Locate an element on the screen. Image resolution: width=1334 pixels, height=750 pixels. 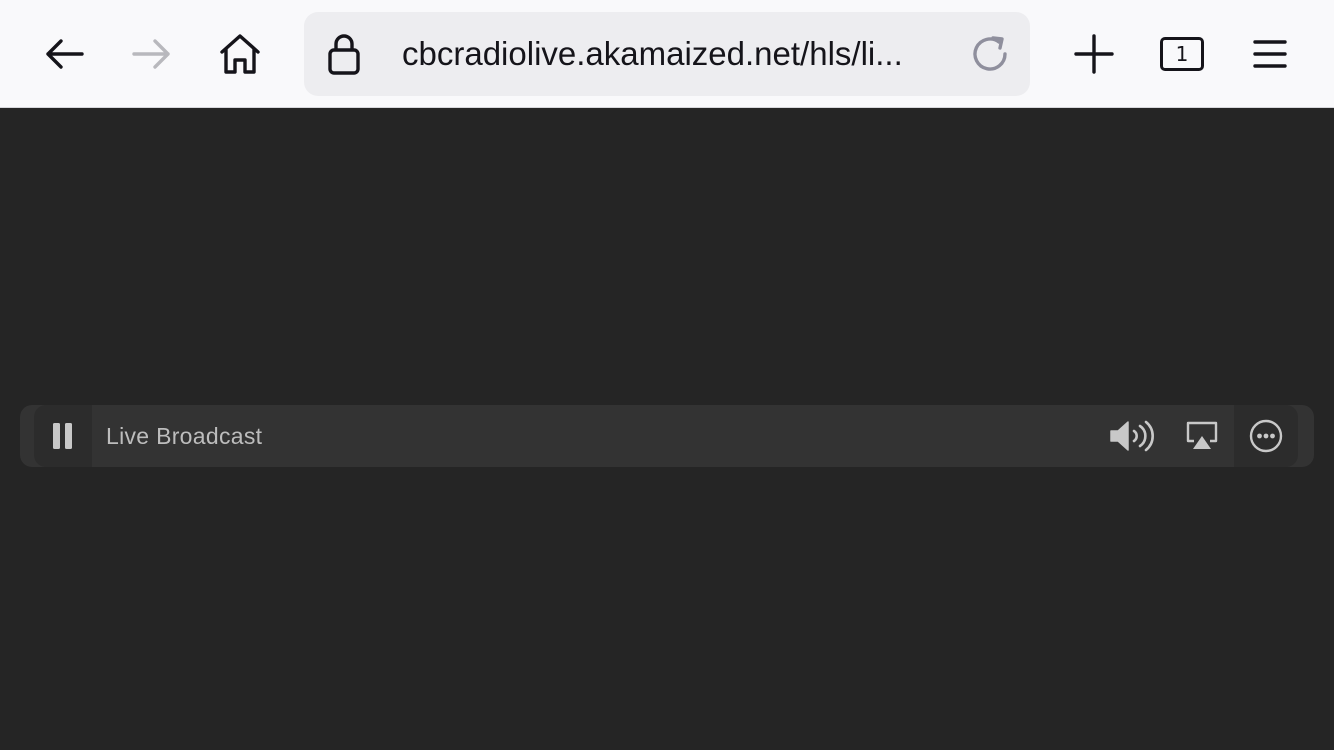
pause-icon is located at coordinates (62, 436).